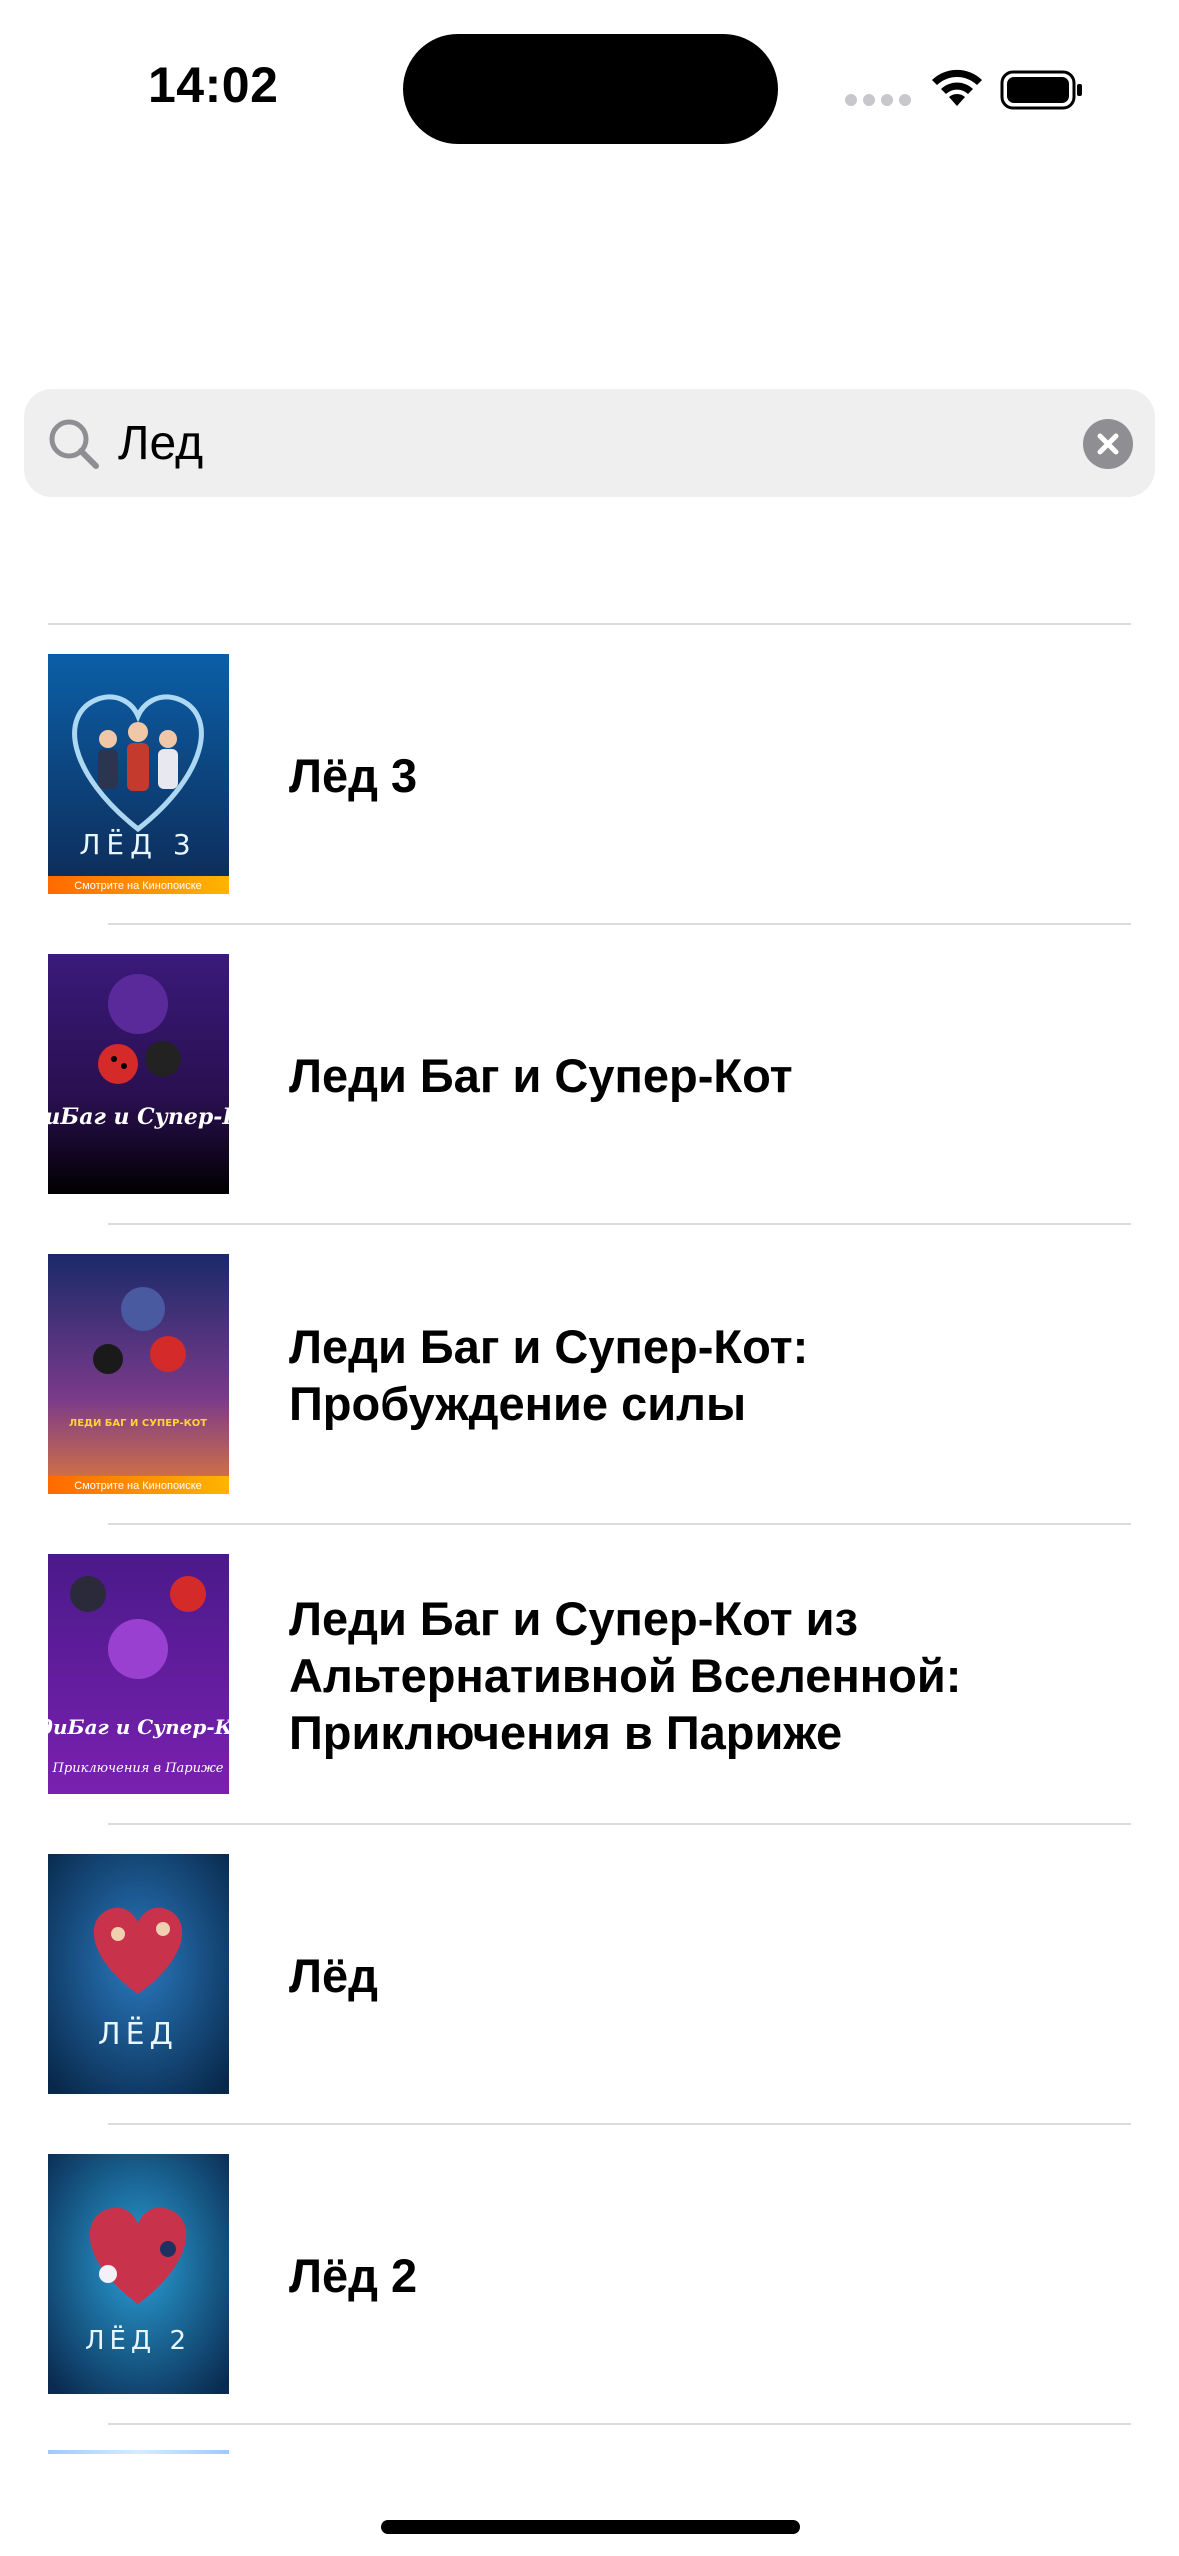 The width and height of the screenshot is (1179, 2556). What do you see at coordinates (138, 2034) in the screenshot?
I see `poster-text: ЛЁД` at bounding box center [138, 2034].